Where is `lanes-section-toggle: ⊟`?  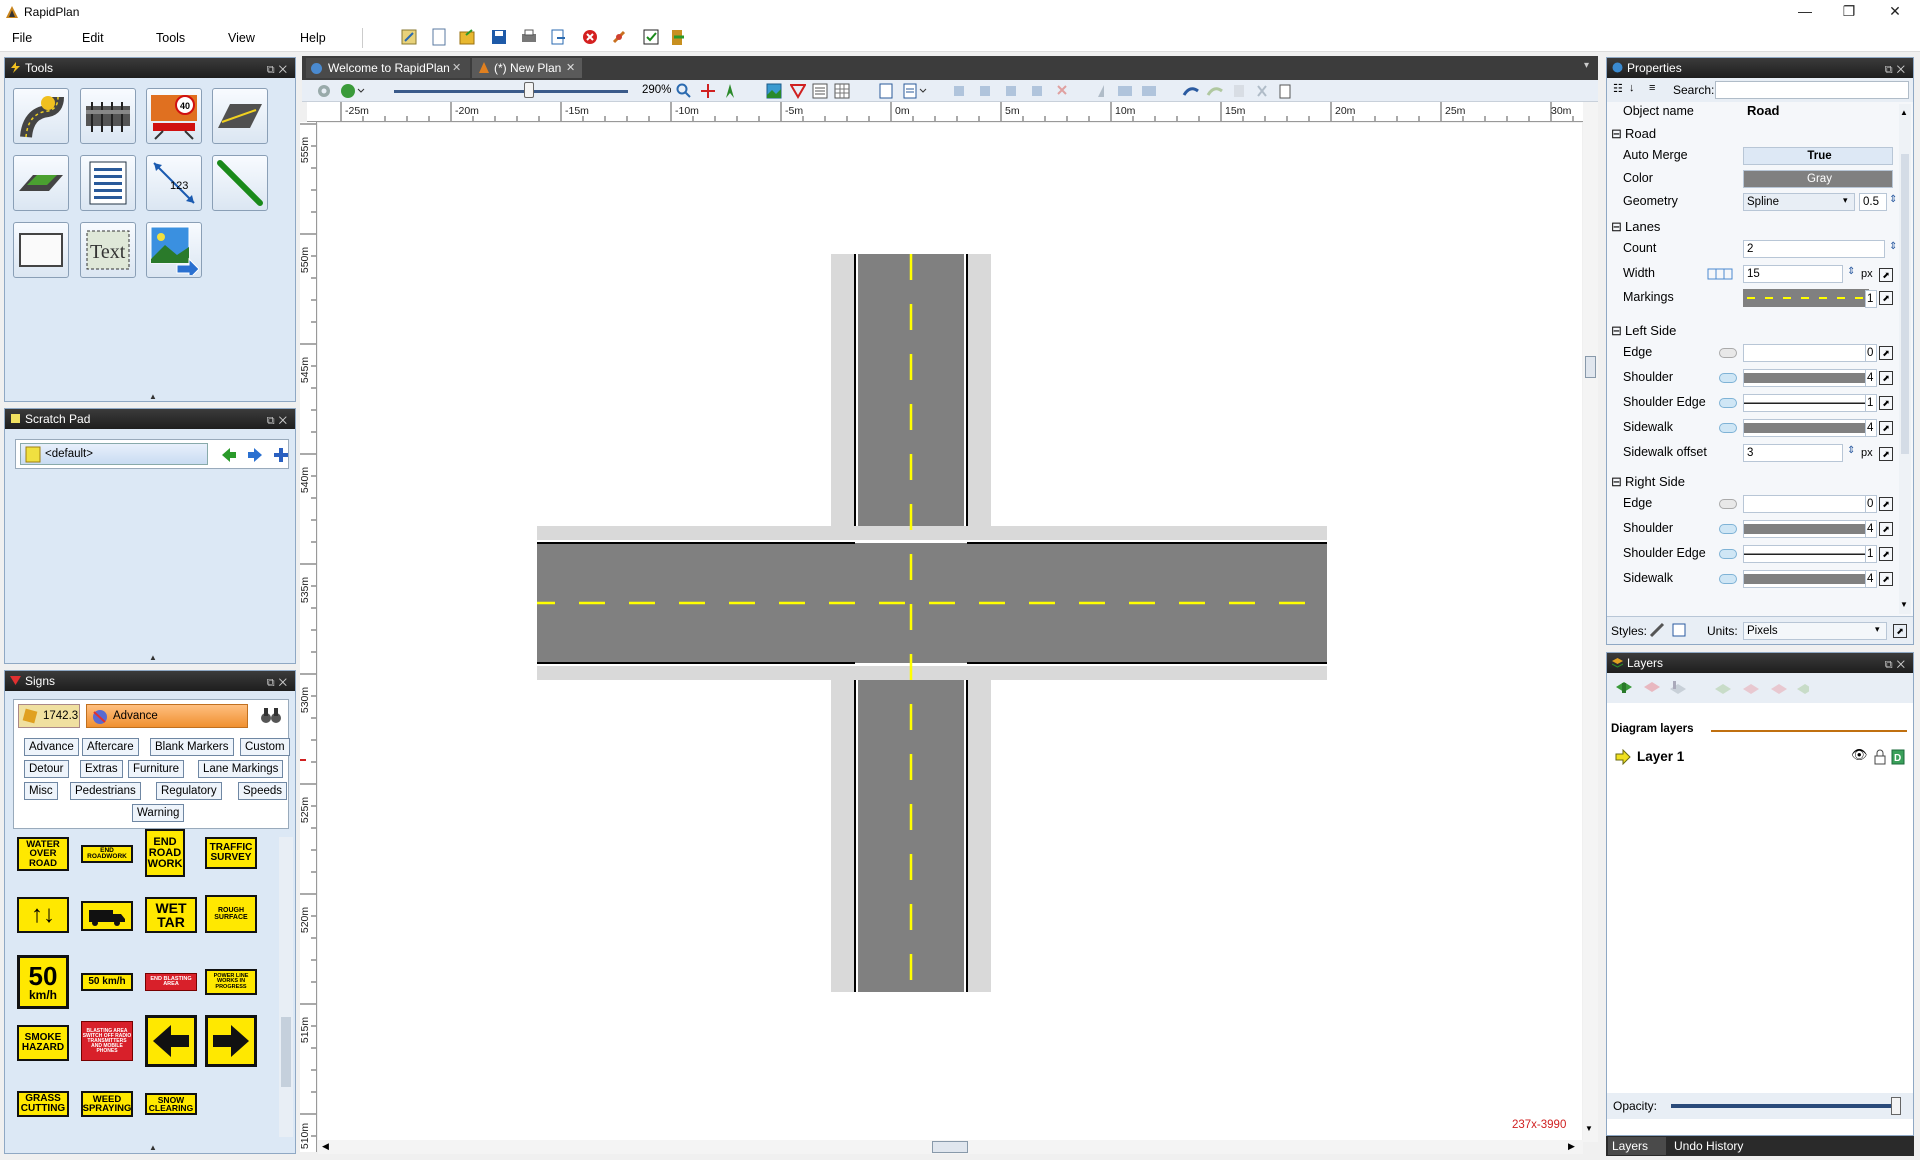
lanes-section-toggle: ⊟ is located at coordinates (1616, 227).